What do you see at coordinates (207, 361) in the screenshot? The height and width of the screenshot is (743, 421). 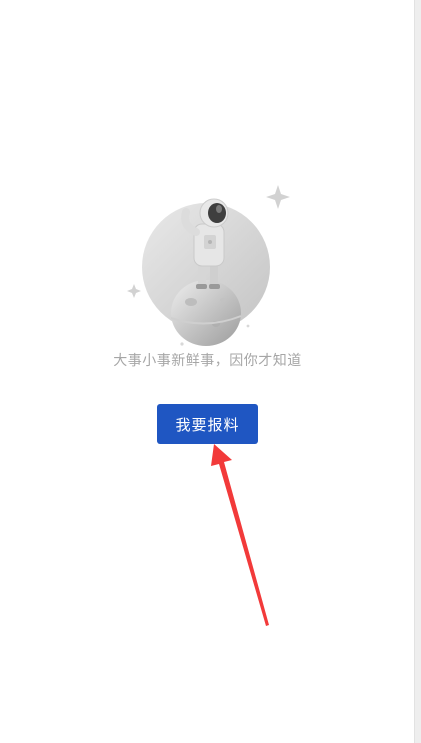 I see `empty-state-message: 大事小事新鲜事，因你才知道` at bounding box center [207, 361].